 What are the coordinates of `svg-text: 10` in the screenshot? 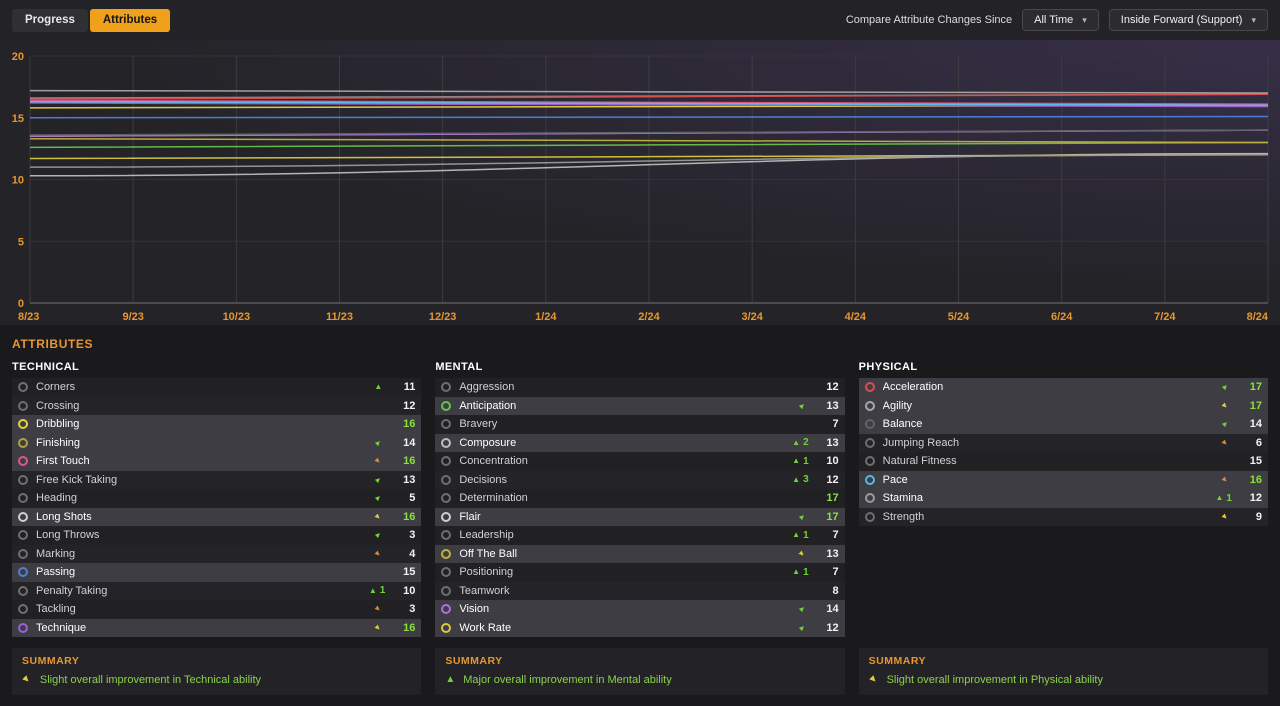 It's located at (18, 181).